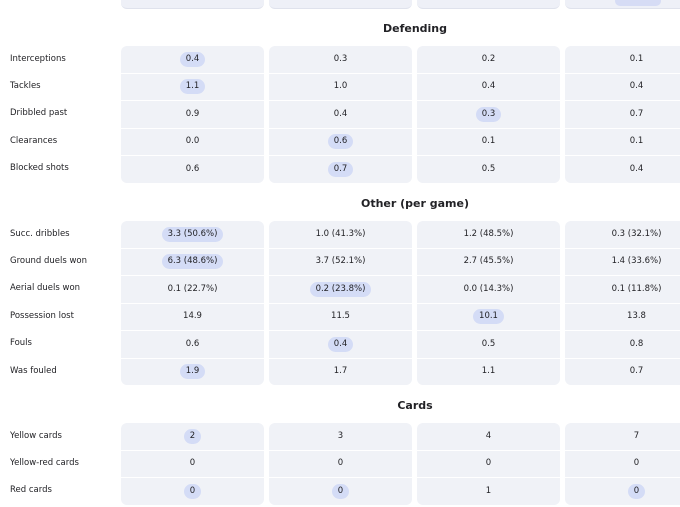 The height and width of the screenshot is (507, 680). Describe the element at coordinates (340, 233) in the screenshot. I see `stat-value: 1.0 (41.3%)` at that location.